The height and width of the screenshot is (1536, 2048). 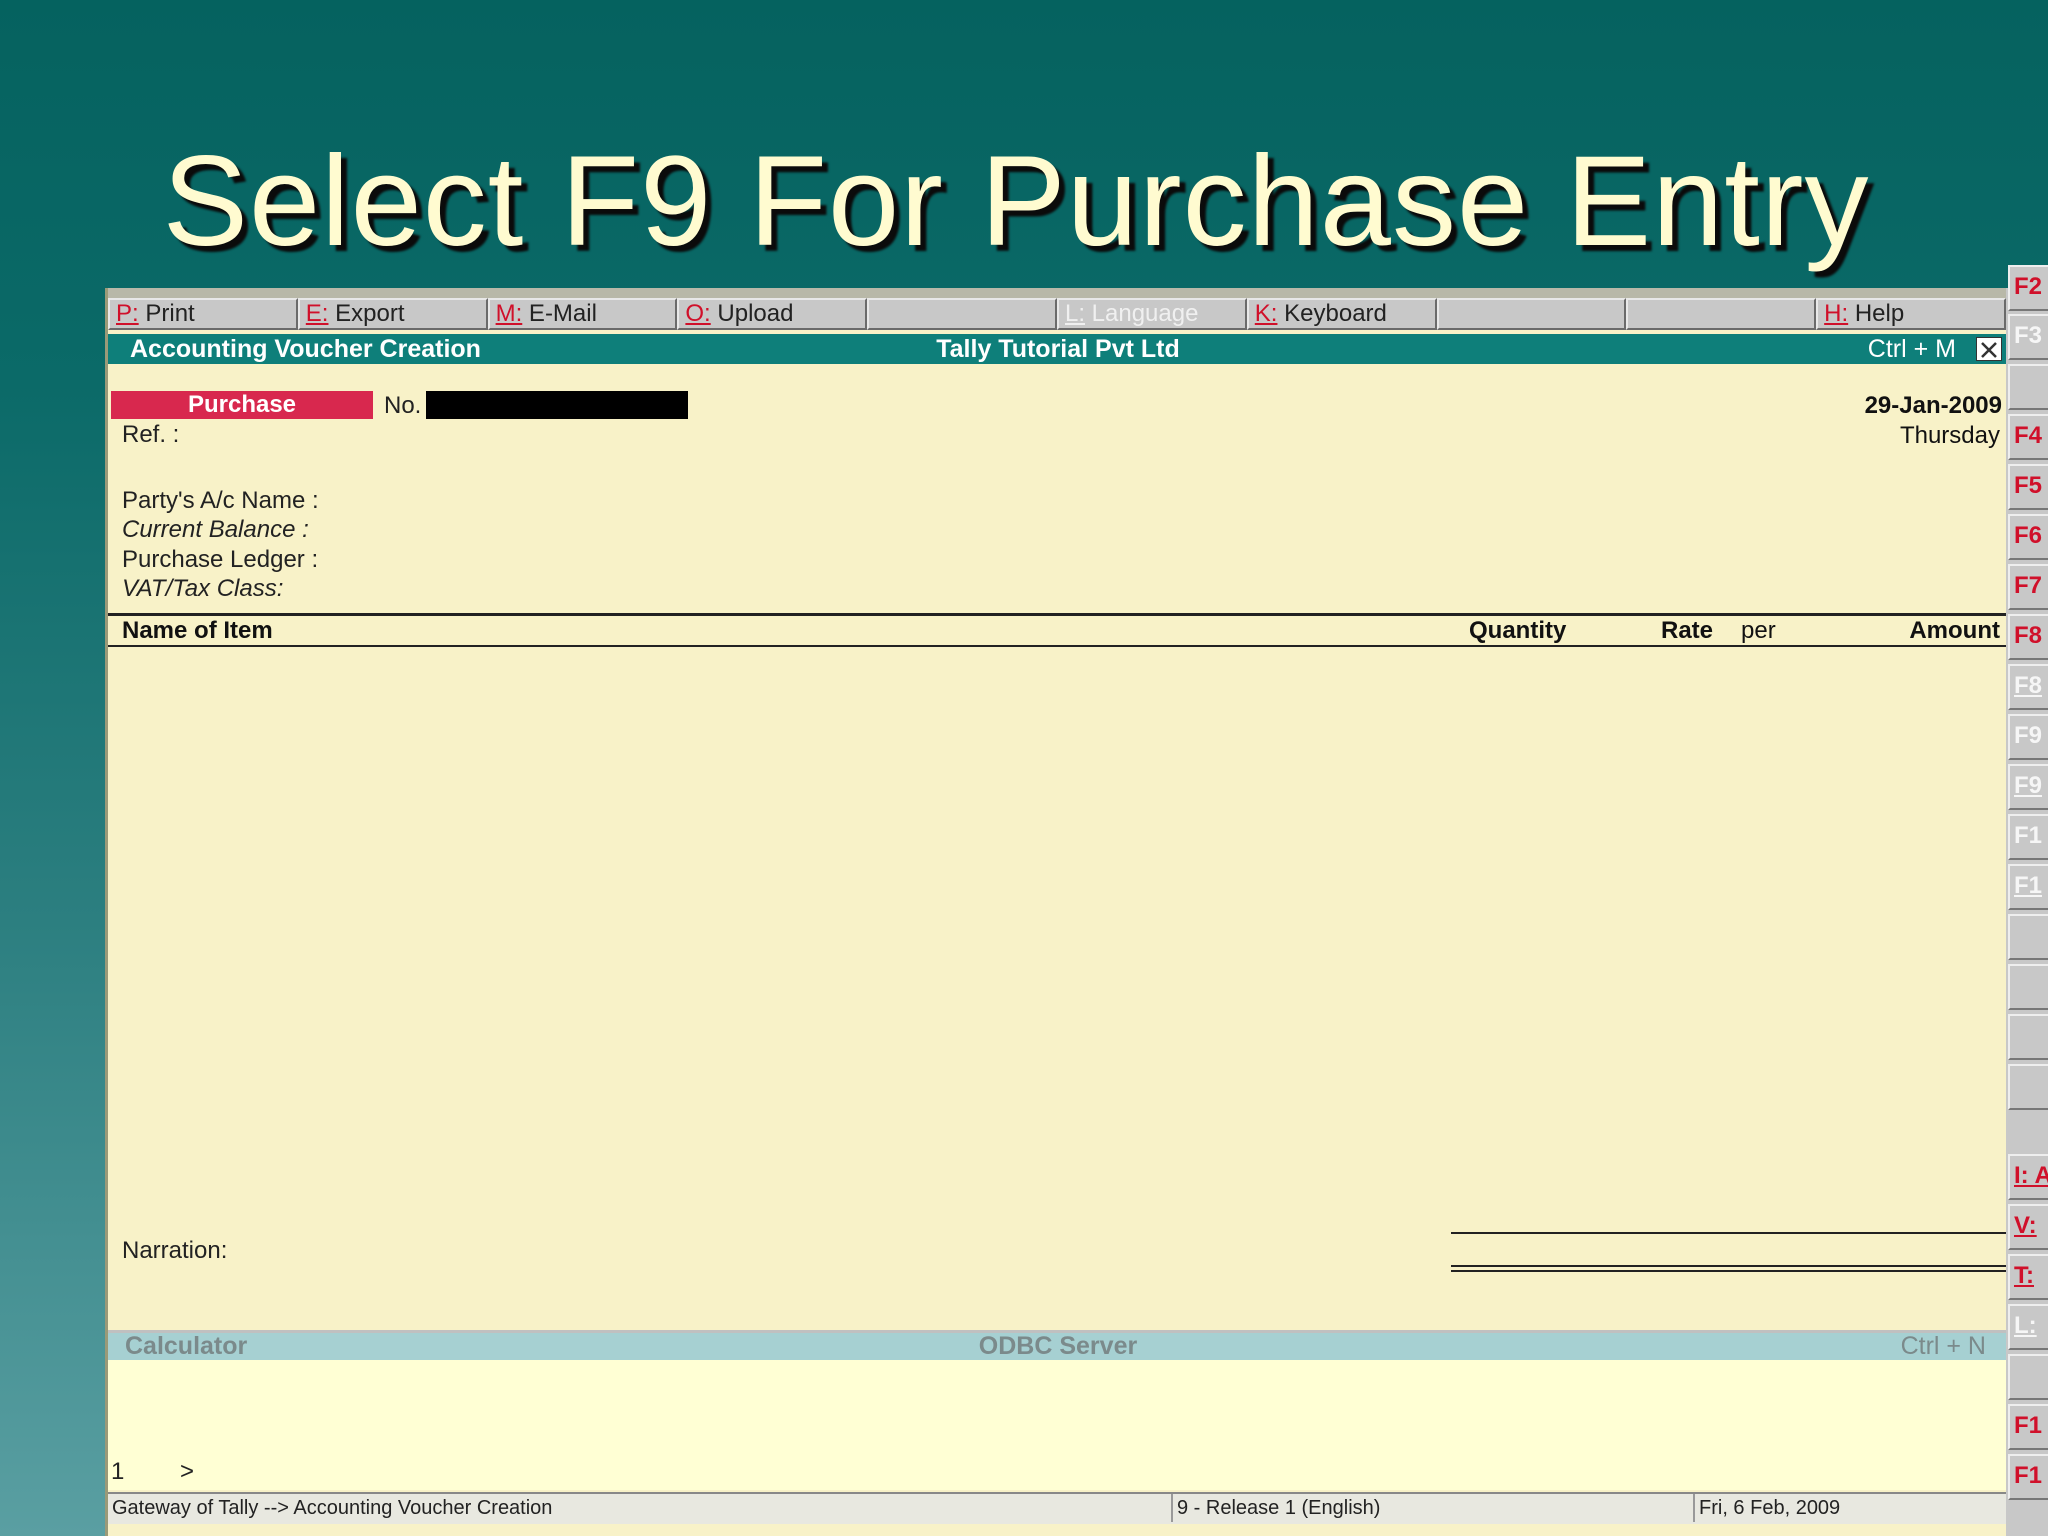 What do you see at coordinates (203, 588) in the screenshot?
I see `vat-class-label: VAT/Tax Class:` at bounding box center [203, 588].